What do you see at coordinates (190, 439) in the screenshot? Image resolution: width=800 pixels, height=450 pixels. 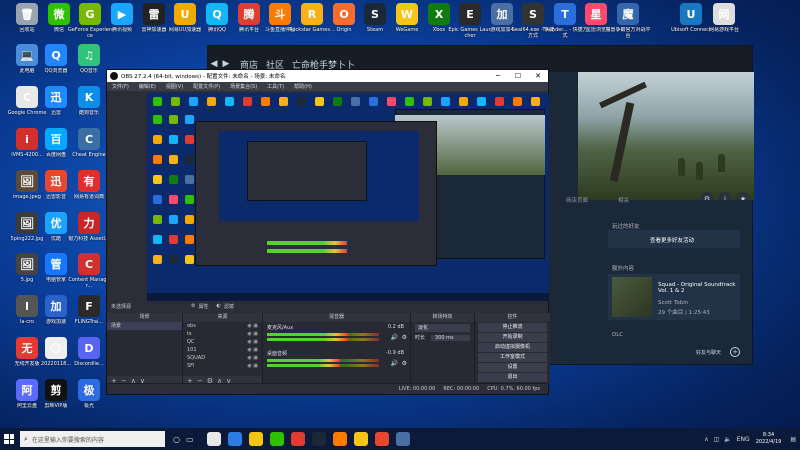 I see `task-view-icon: ▭` at bounding box center [190, 439].